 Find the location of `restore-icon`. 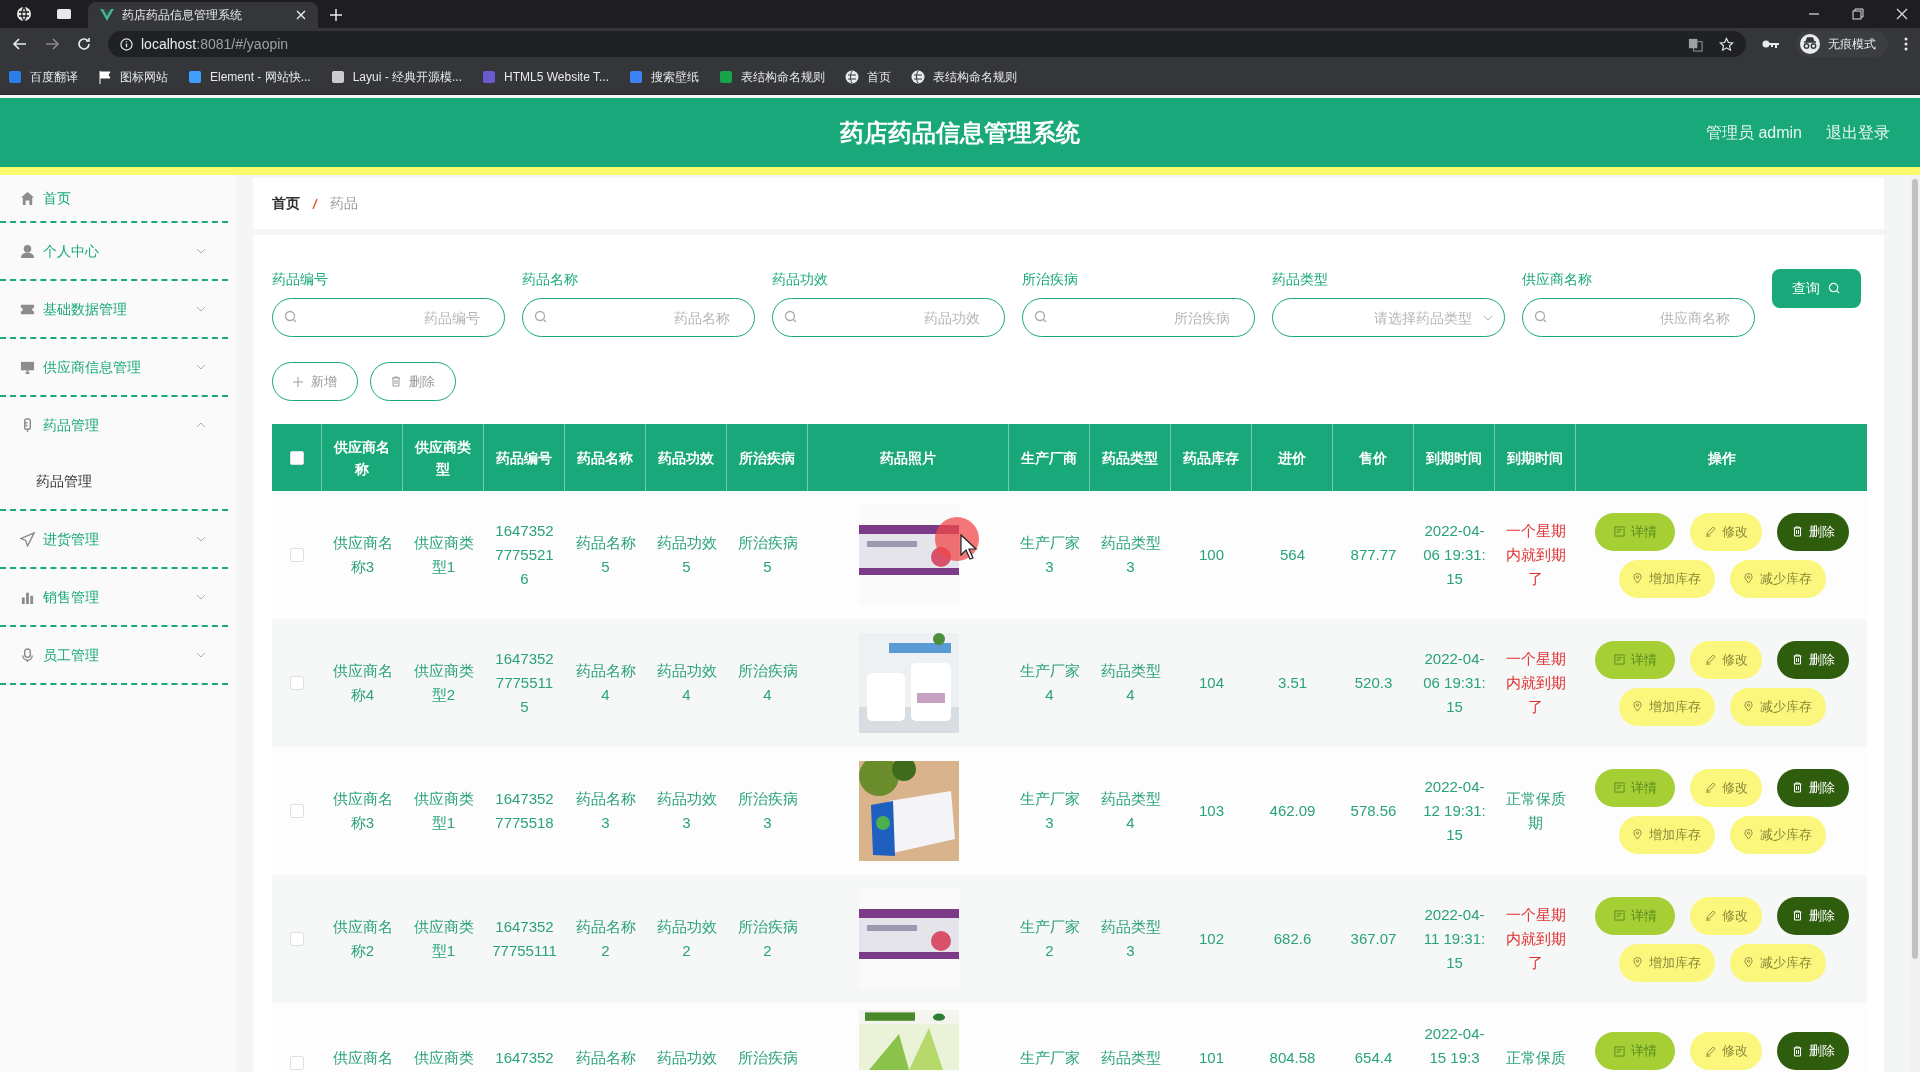

restore-icon is located at coordinates (1858, 14).